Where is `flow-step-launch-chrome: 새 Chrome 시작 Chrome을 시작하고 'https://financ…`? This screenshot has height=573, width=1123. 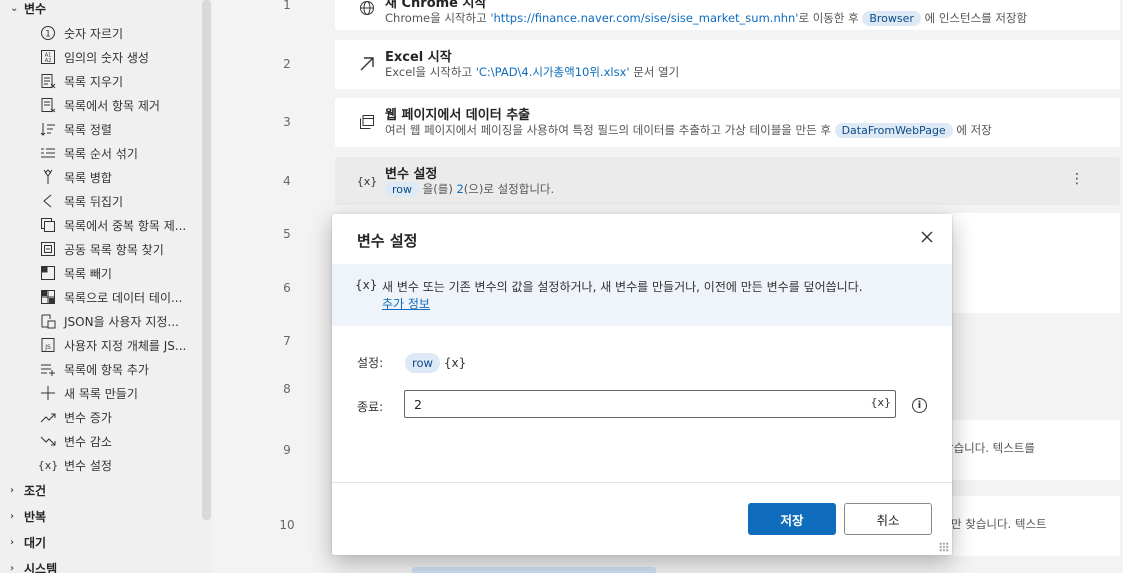 flow-step-launch-chrome: 새 Chrome 시작 Chrome을 시작하고 'https://financ… is located at coordinates (727, 15).